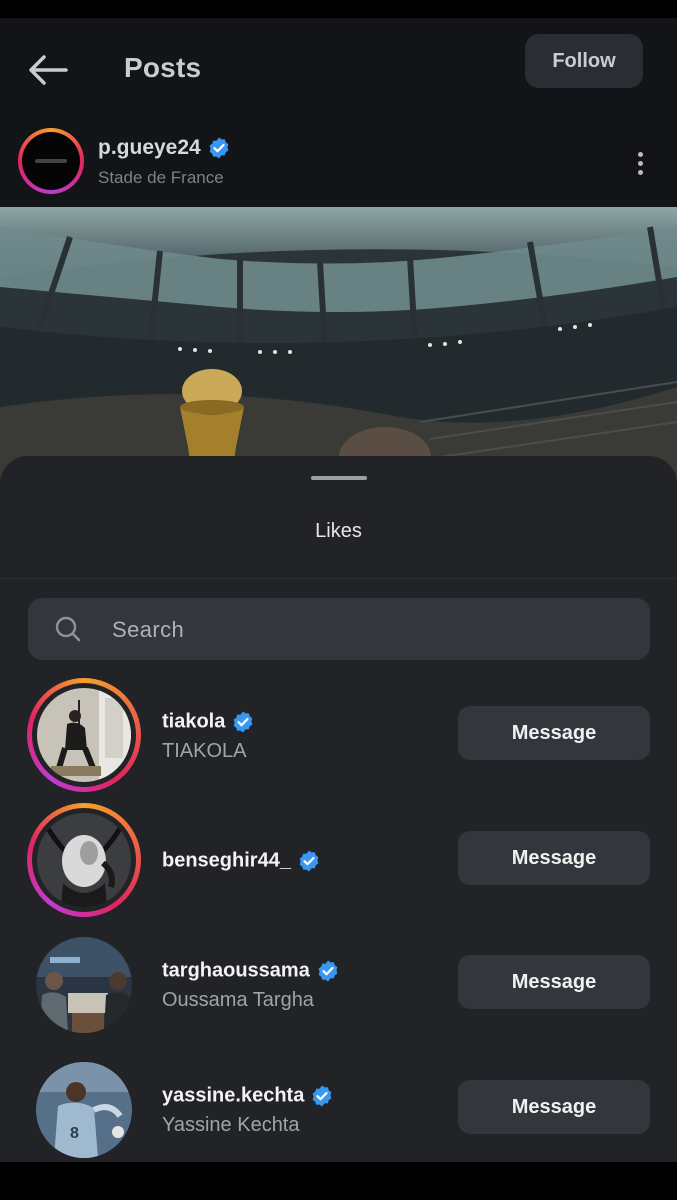 This screenshot has width=677, height=1200. What do you see at coordinates (338, 166) in the screenshot?
I see `post-header: p.gueye24 Stade de France` at bounding box center [338, 166].